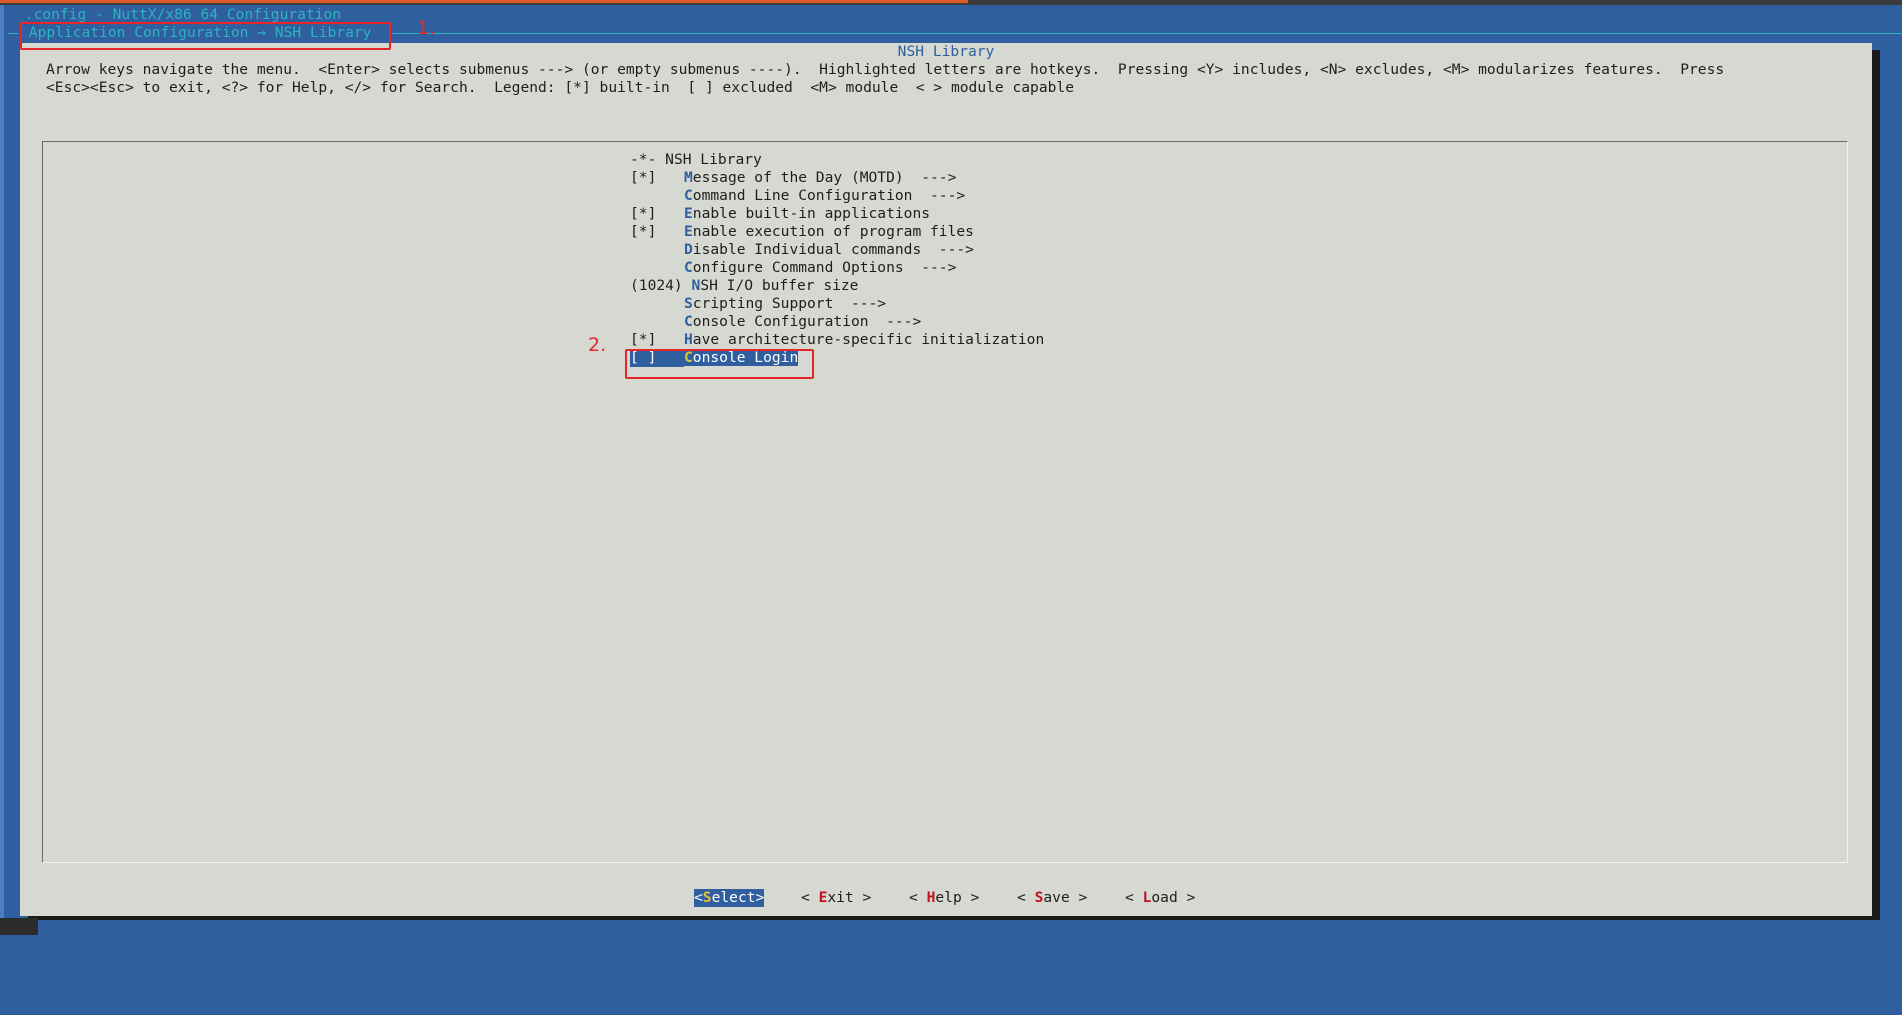 The height and width of the screenshot is (1015, 1902). I want to click on annotation-label-1: 1., so click(426, 28).